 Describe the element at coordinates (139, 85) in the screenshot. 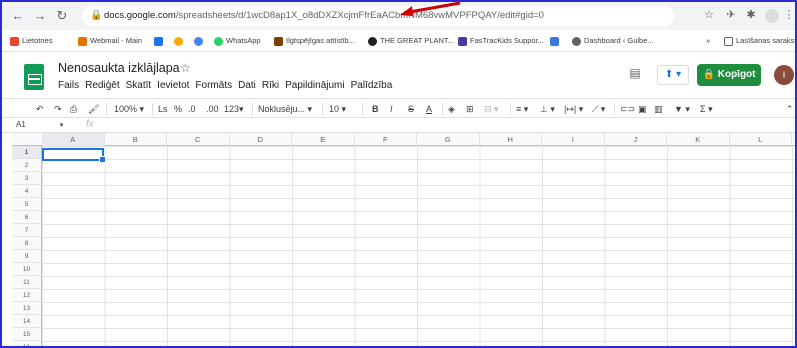

I see `menu-view: Skatīt` at that location.